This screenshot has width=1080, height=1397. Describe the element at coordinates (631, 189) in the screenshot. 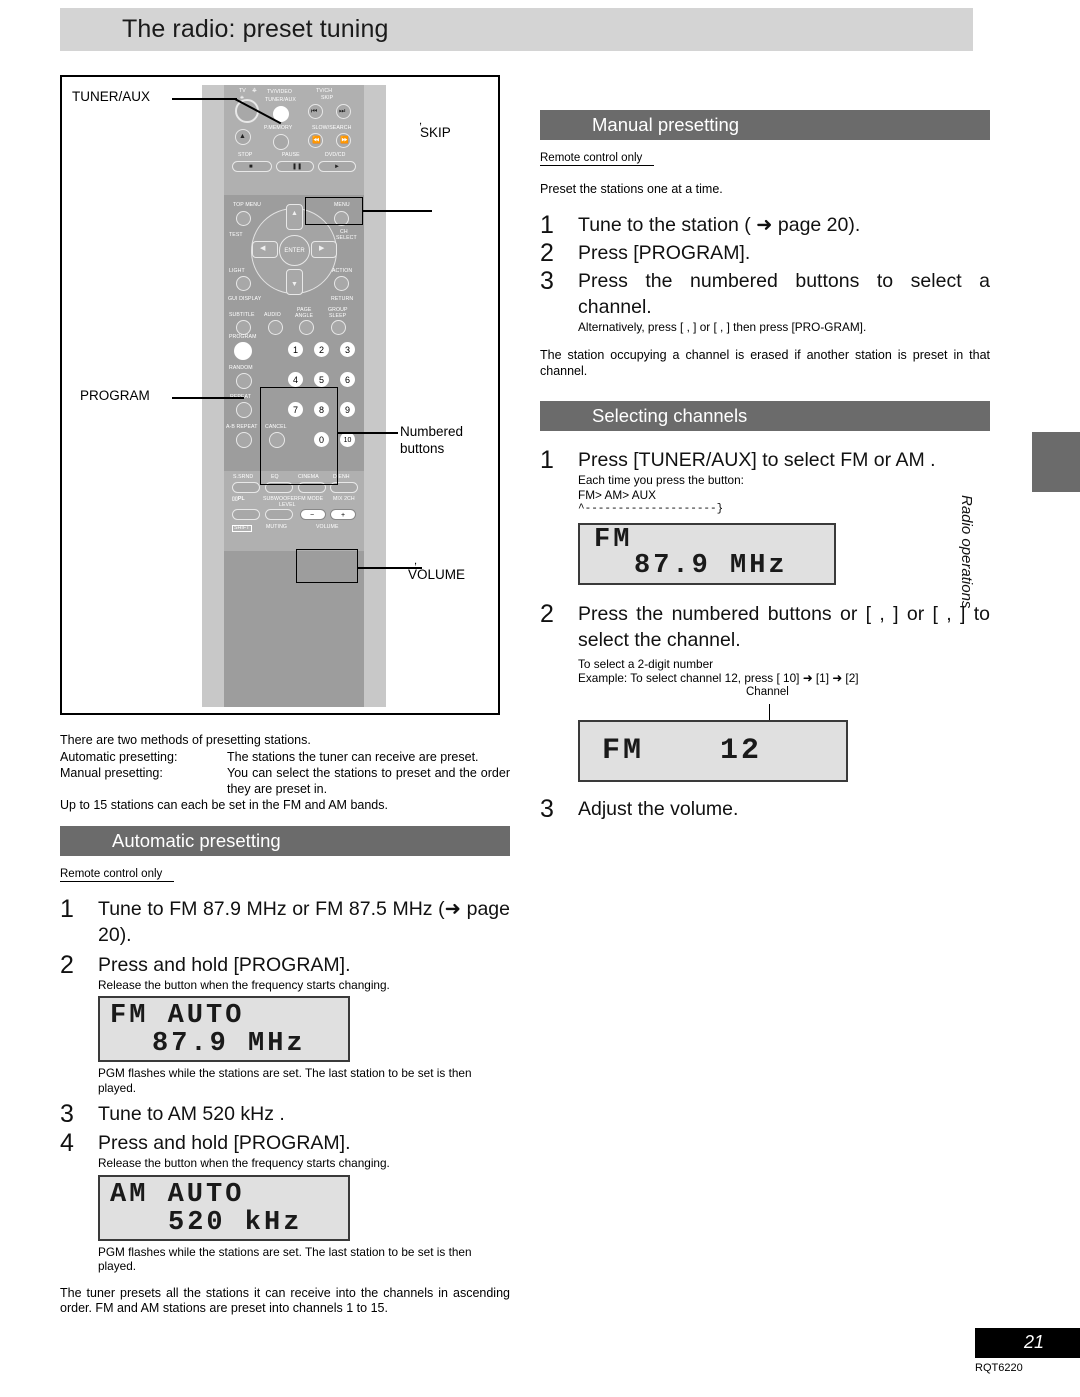

I see `manual-intro: Preset the stations one at a time.` at that location.